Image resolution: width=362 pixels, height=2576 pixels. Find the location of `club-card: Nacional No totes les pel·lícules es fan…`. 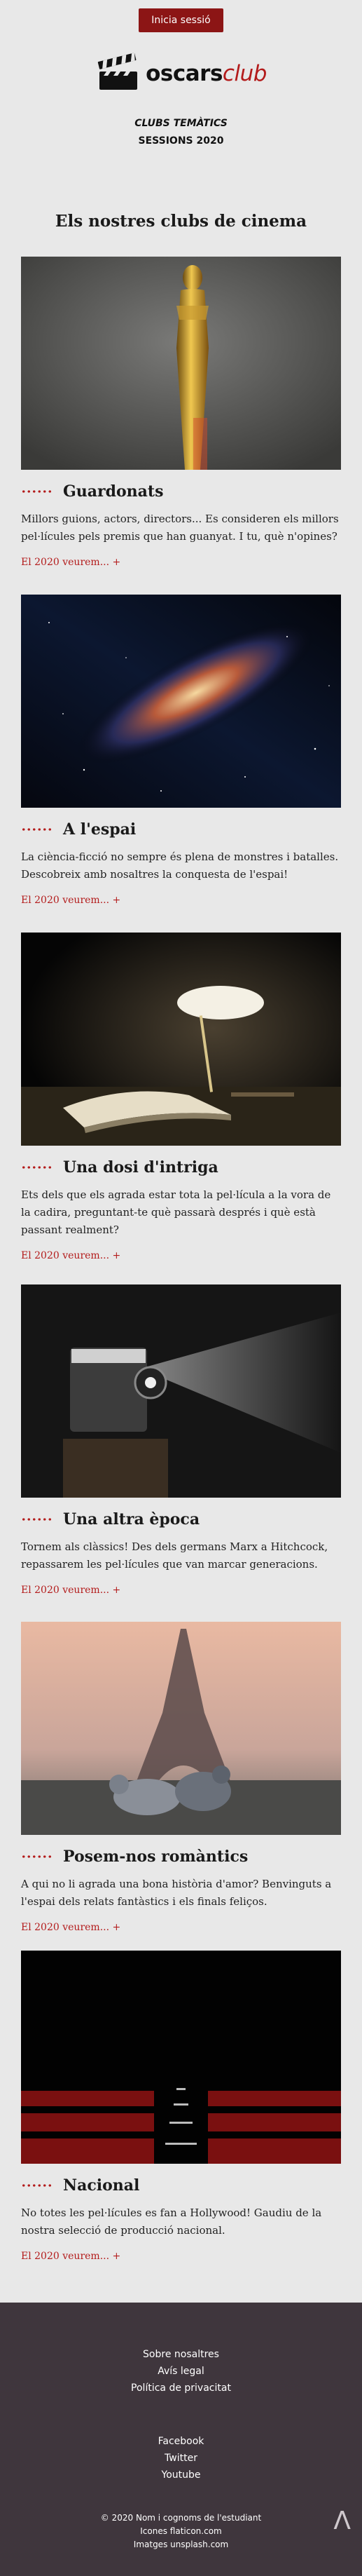

club-card: Nacional No totes les pel·lícules es fan… is located at coordinates (181, 2106).